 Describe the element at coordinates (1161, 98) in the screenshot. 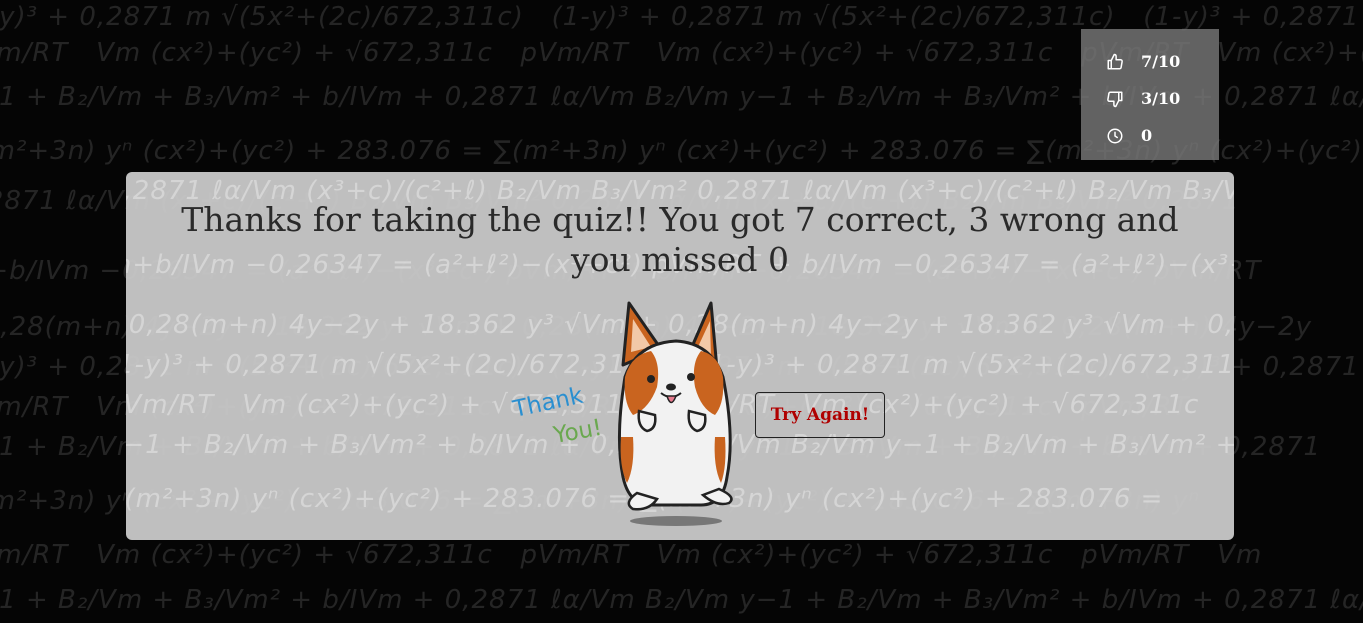

I see `wrong-score-value: 3/10` at that location.